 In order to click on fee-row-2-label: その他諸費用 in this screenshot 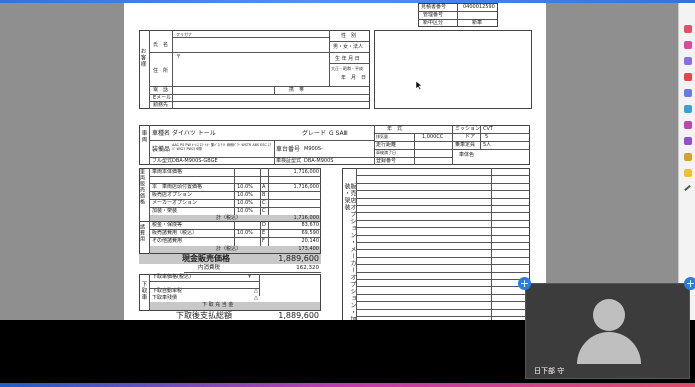, I will do `click(167, 241)`.